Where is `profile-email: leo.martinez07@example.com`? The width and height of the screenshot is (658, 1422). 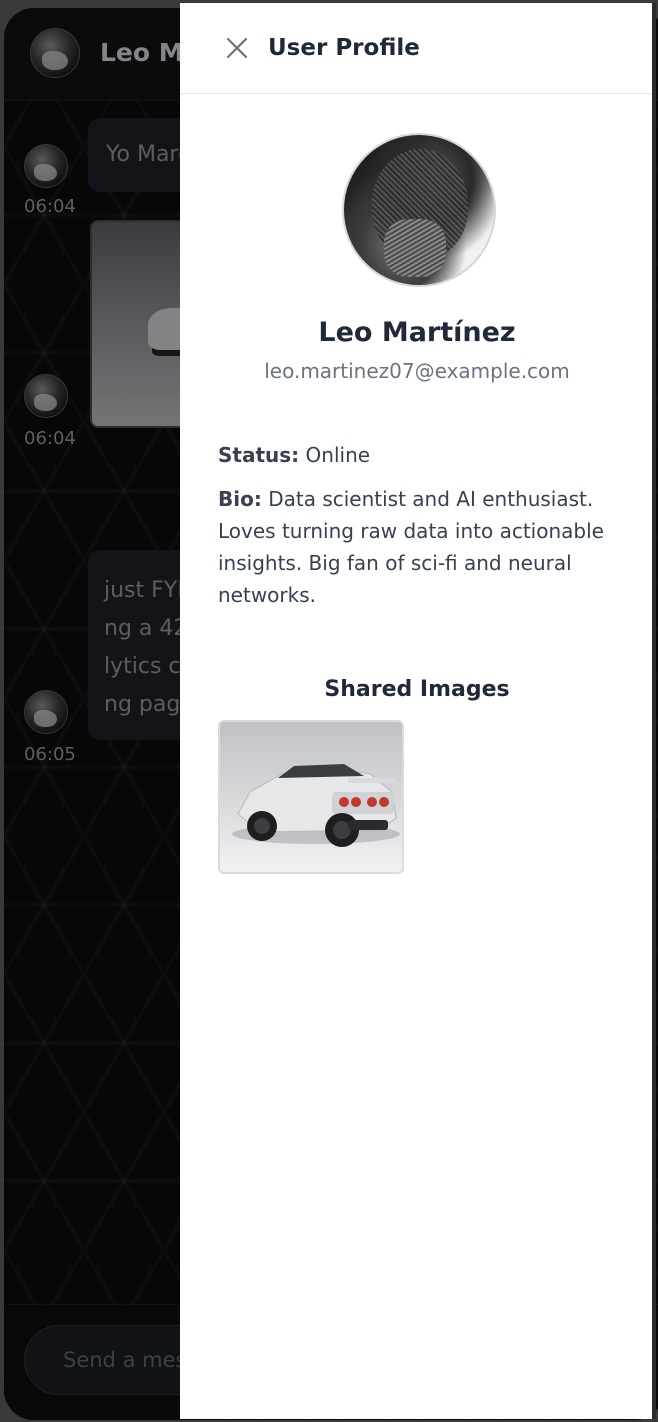 profile-email: leo.martinez07@example.com is located at coordinates (417, 371).